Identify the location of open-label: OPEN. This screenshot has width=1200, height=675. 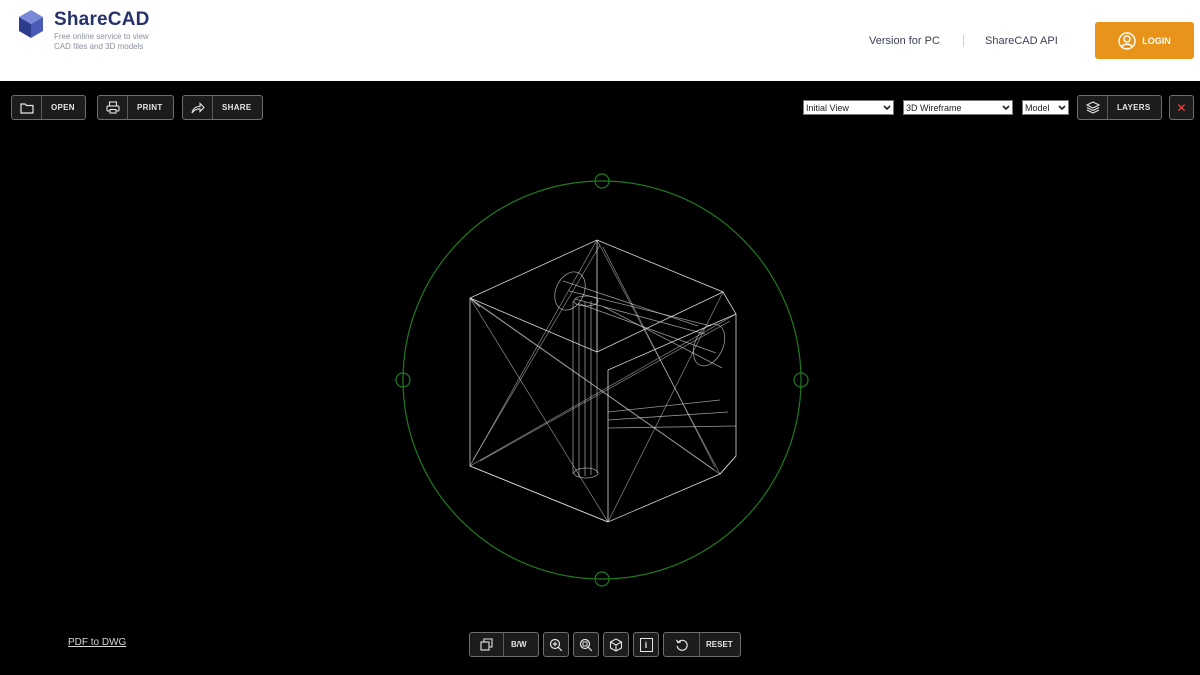
(63, 107).